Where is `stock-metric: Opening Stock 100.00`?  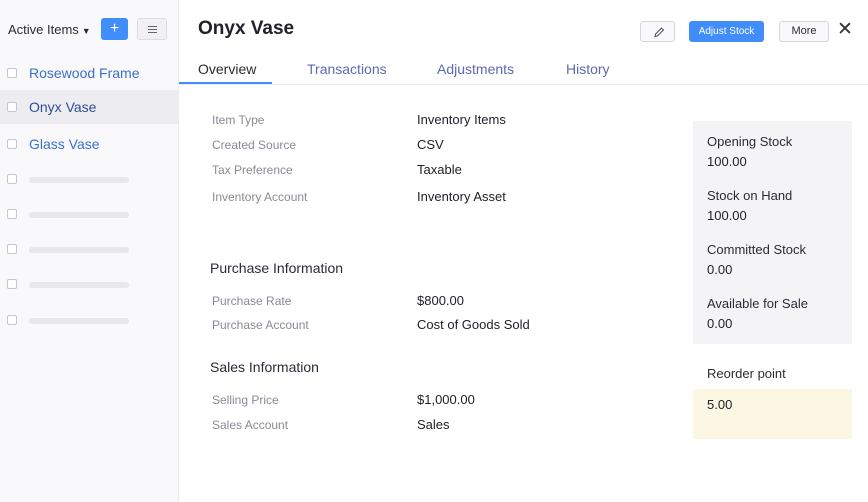 stock-metric: Opening Stock 100.00 is located at coordinates (749, 151).